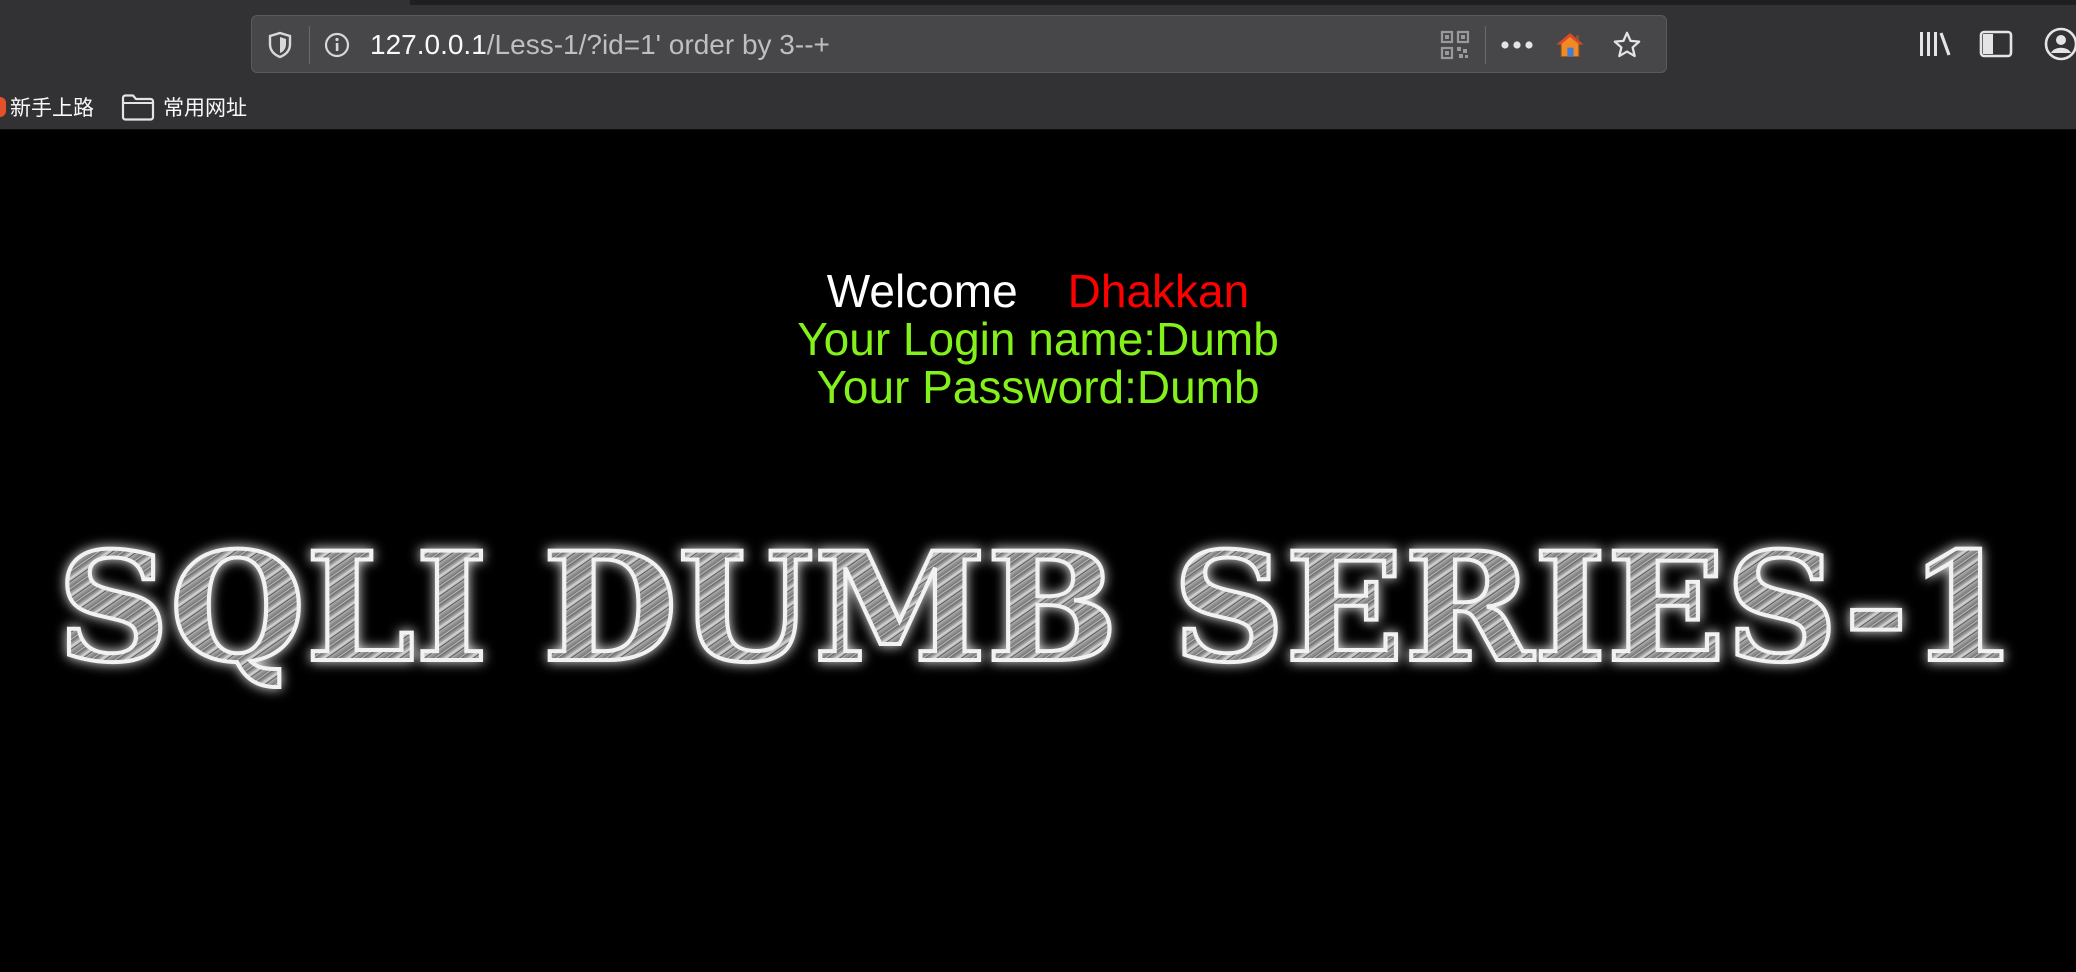  What do you see at coordinates (1935, 44) in the screenshot?
I see `library-icon` at bounding box center [1935, 44].